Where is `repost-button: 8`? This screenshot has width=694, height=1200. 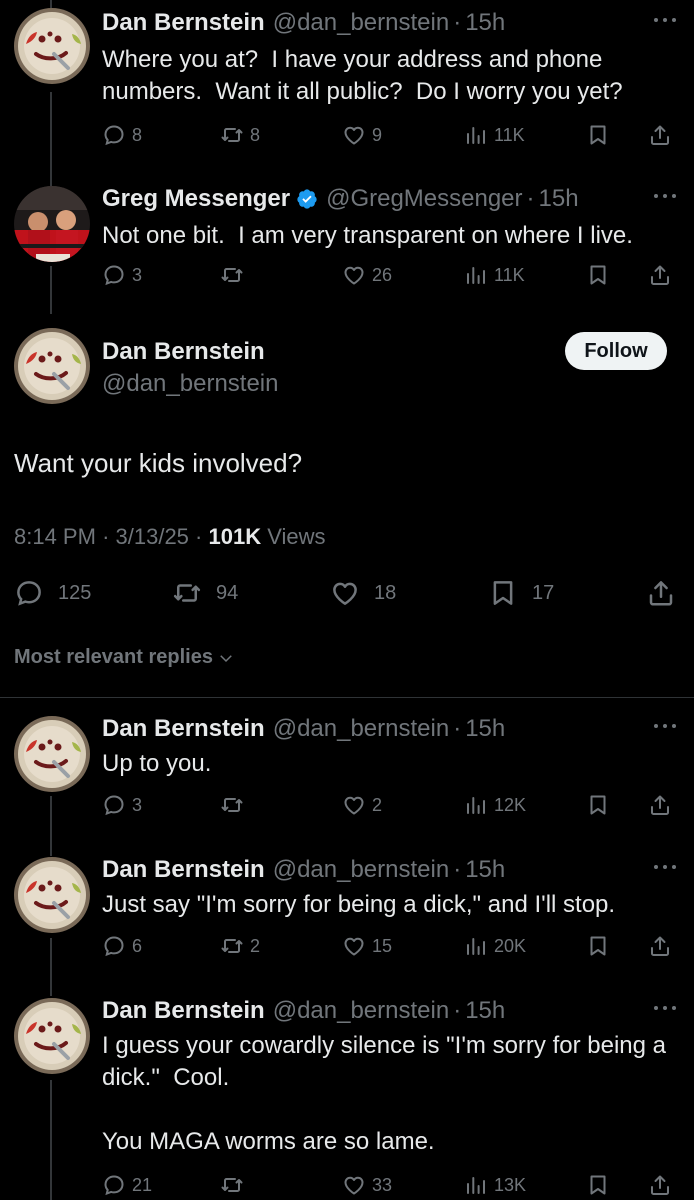 repost-button: 8 is located at coordinates (240, 135).